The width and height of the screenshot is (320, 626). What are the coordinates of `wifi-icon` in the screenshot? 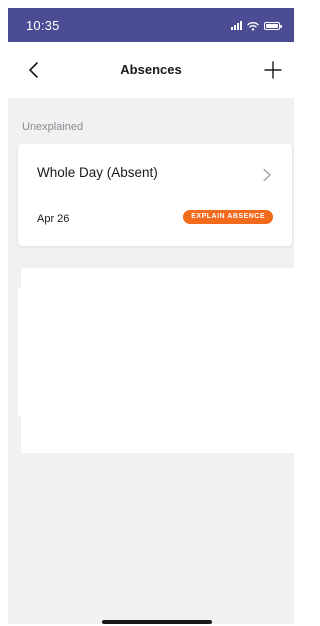 It's located at (253, 26).